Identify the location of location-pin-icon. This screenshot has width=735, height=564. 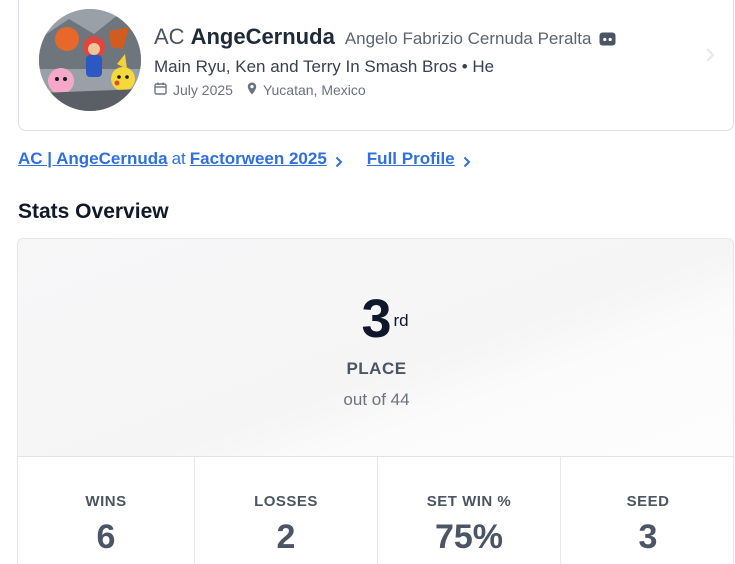
(252, 90).